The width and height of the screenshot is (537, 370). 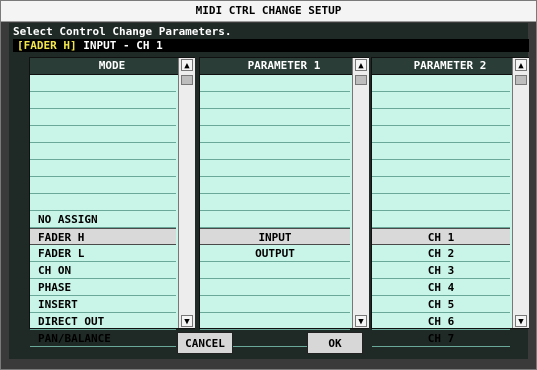 I want to click on list-item: FADER H, so click(x=103, y=236).